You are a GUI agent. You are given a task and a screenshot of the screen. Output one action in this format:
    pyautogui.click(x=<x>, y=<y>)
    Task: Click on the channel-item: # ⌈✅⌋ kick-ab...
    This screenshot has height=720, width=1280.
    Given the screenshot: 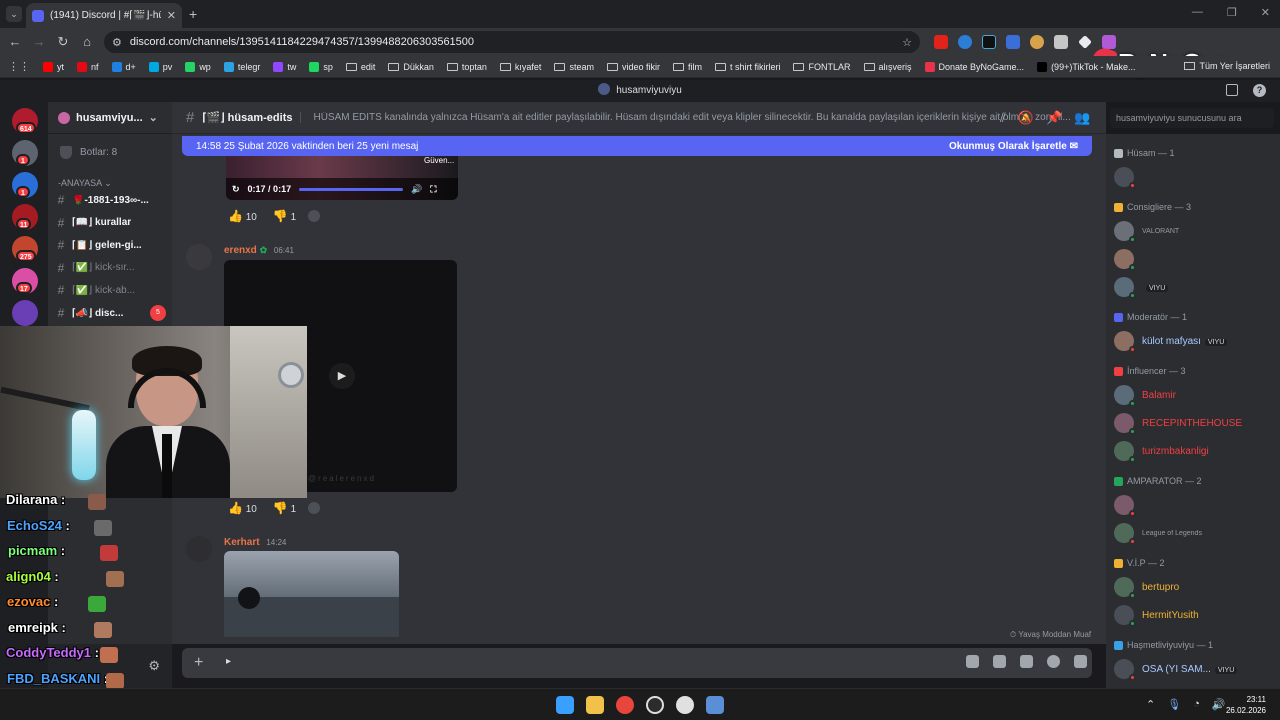 What is the action you would take?
    pyautogui.click(x=110, y=290)
    